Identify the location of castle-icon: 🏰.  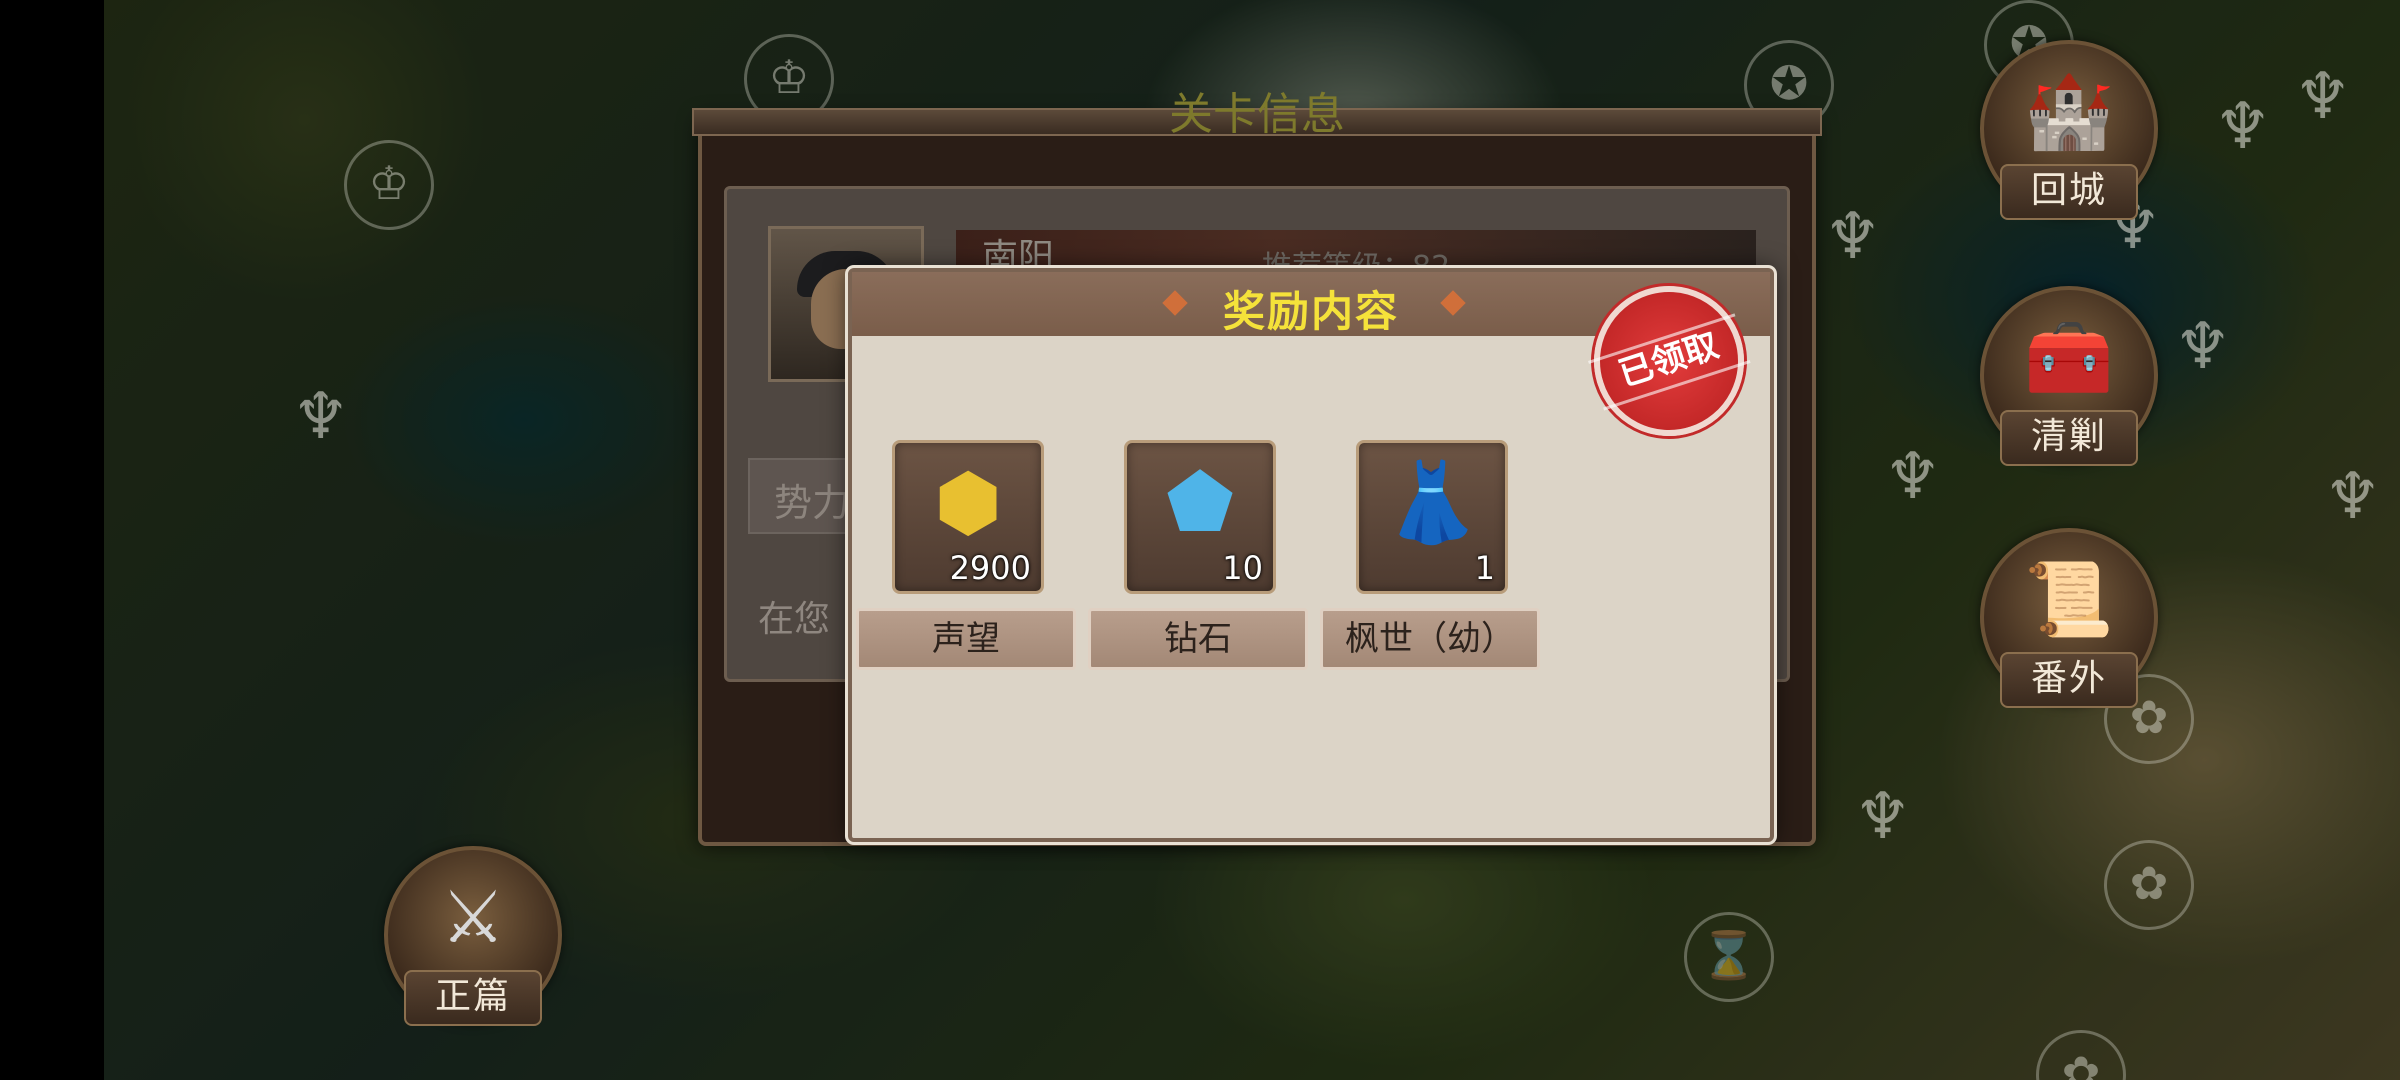
(2069, 111).